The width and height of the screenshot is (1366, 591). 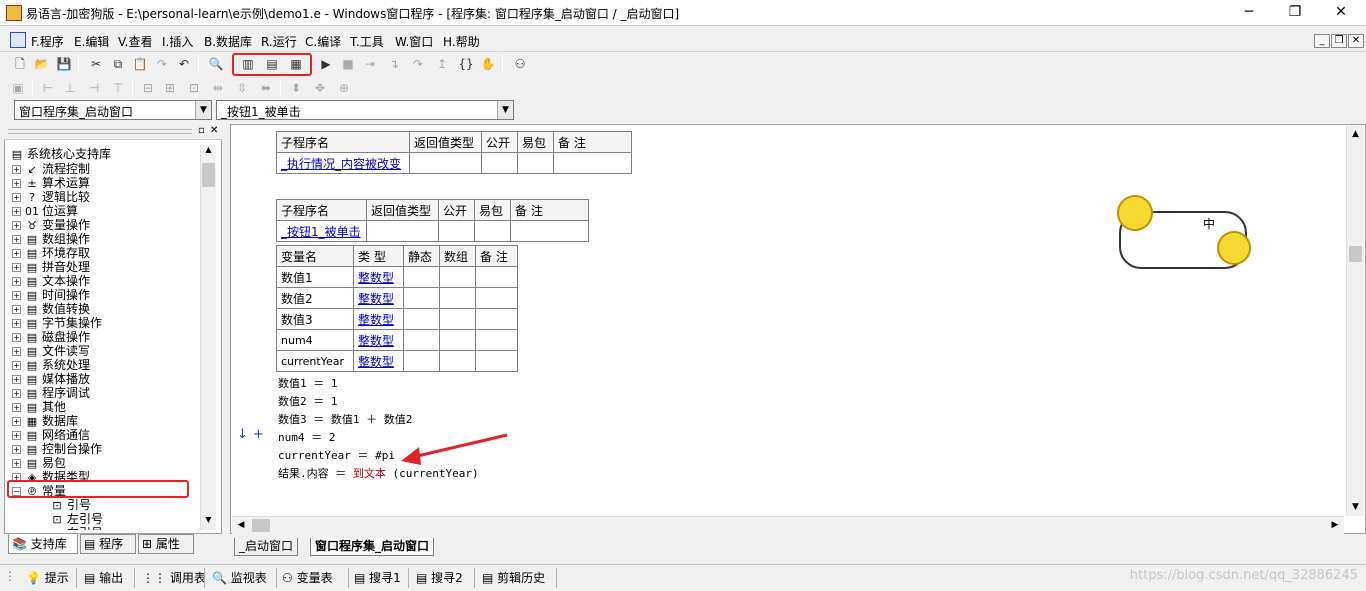 I want to click on save-icon: 💾, so click(x=64, y=64).